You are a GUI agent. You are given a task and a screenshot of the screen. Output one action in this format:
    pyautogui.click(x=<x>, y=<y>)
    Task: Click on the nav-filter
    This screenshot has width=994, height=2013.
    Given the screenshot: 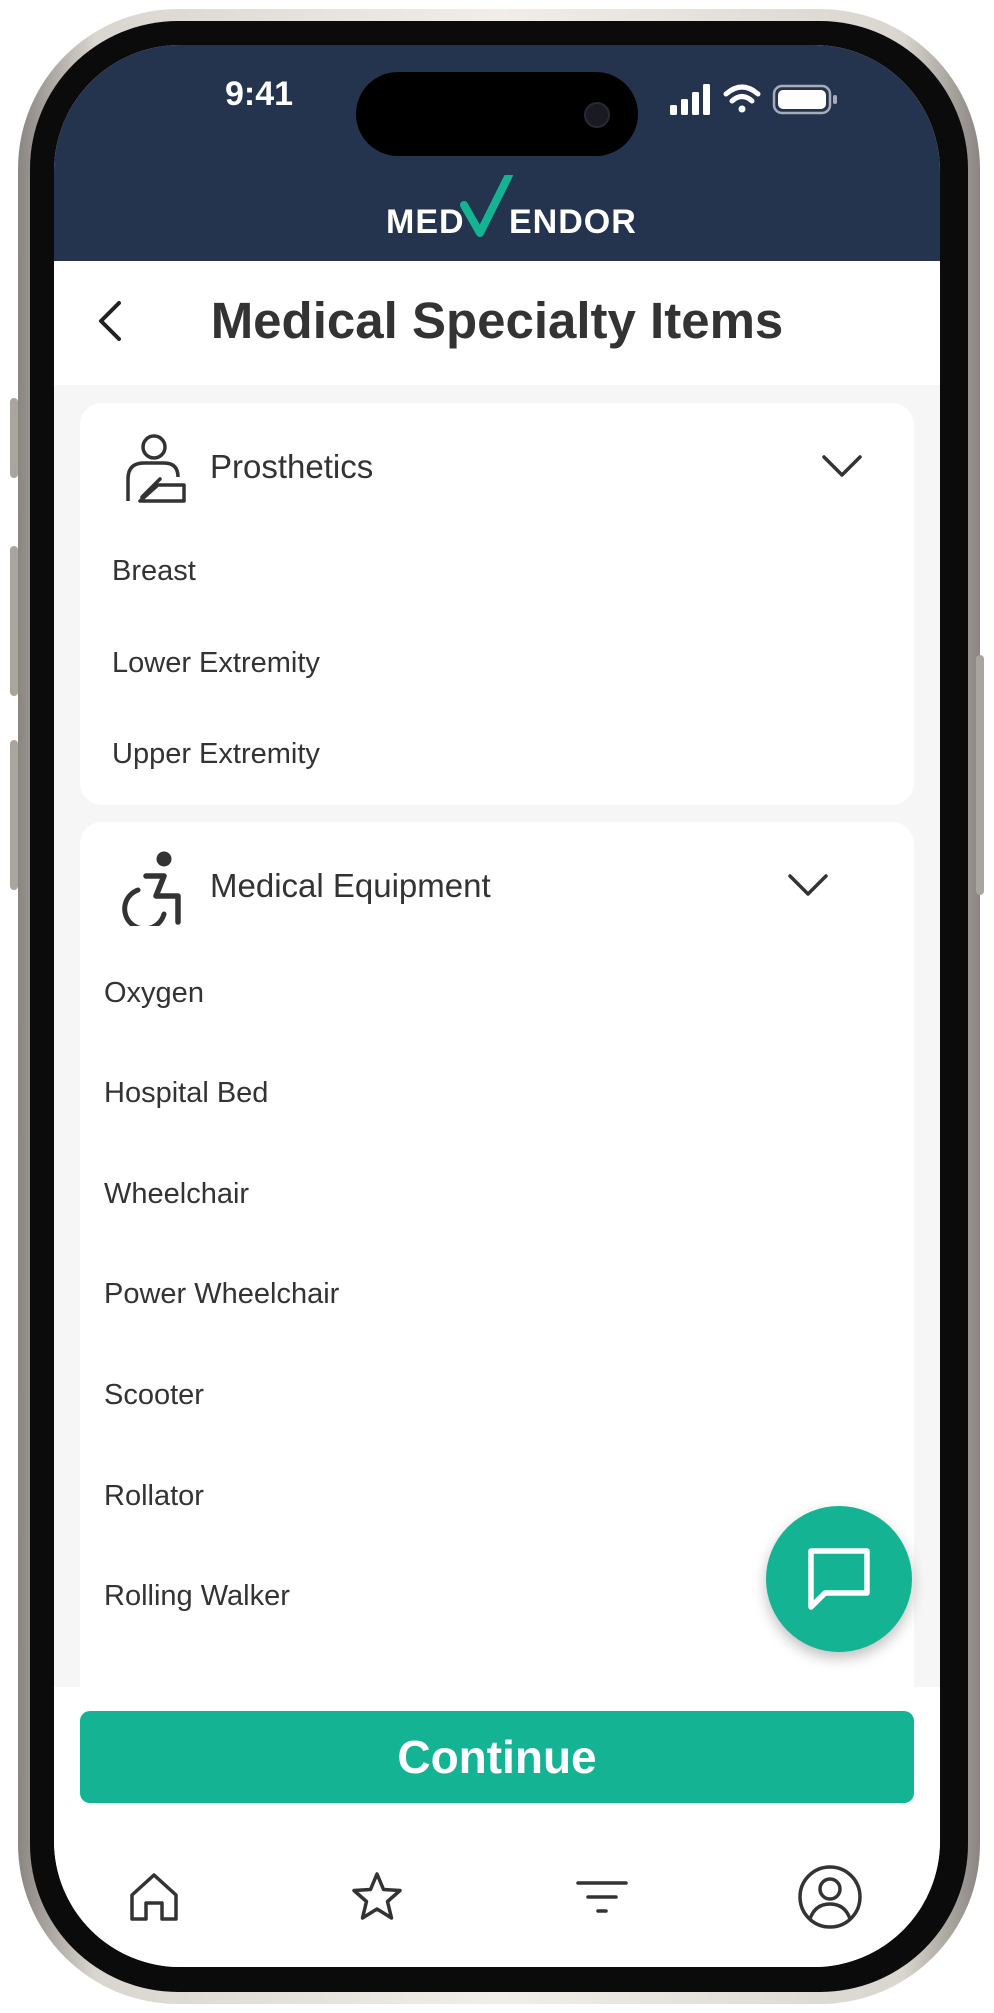 What is the action you would take?
    pyautogui.click(x=602, y=1897)
    